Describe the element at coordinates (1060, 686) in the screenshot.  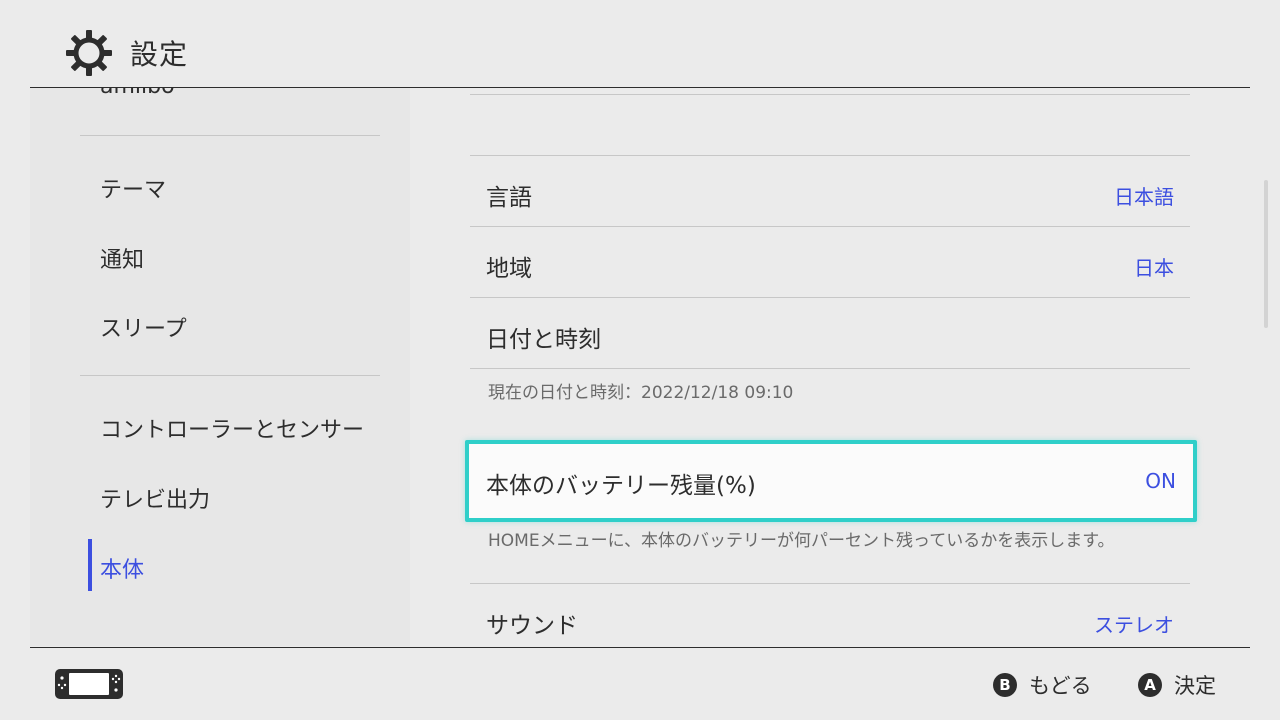
I see `back-label: もどる` at that location.